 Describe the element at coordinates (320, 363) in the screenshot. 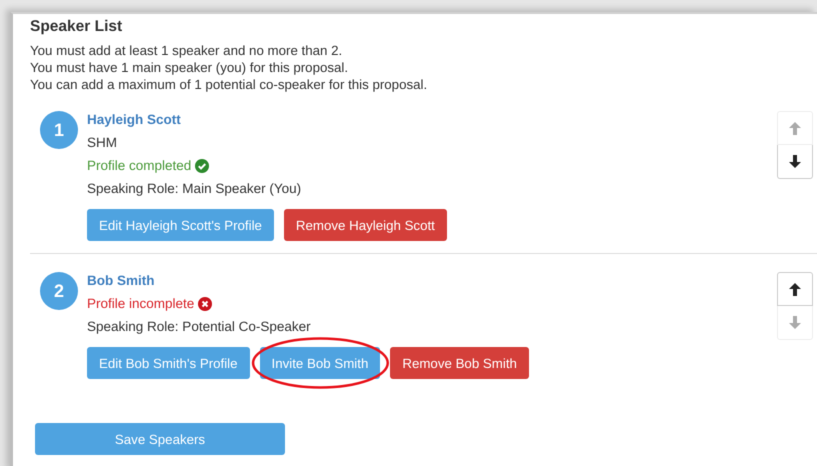

I see `invite-button: Invite Bob Smith` at that location.